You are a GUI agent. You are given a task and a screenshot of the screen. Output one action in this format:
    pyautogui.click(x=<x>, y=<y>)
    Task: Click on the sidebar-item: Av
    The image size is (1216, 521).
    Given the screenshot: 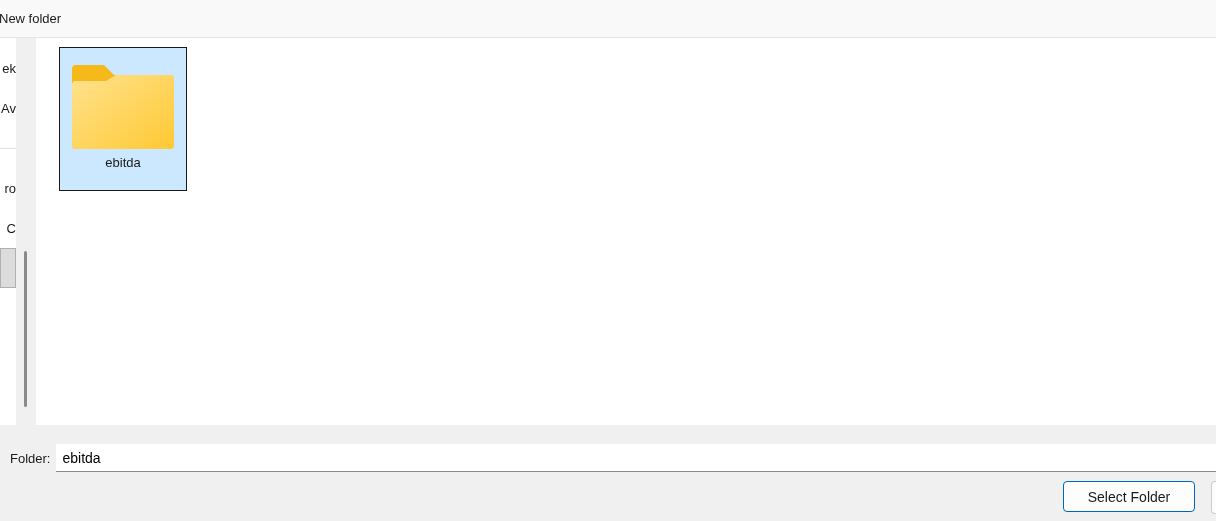 What is the action you would take?
    pyautogui.click(x=8, y=108)
    